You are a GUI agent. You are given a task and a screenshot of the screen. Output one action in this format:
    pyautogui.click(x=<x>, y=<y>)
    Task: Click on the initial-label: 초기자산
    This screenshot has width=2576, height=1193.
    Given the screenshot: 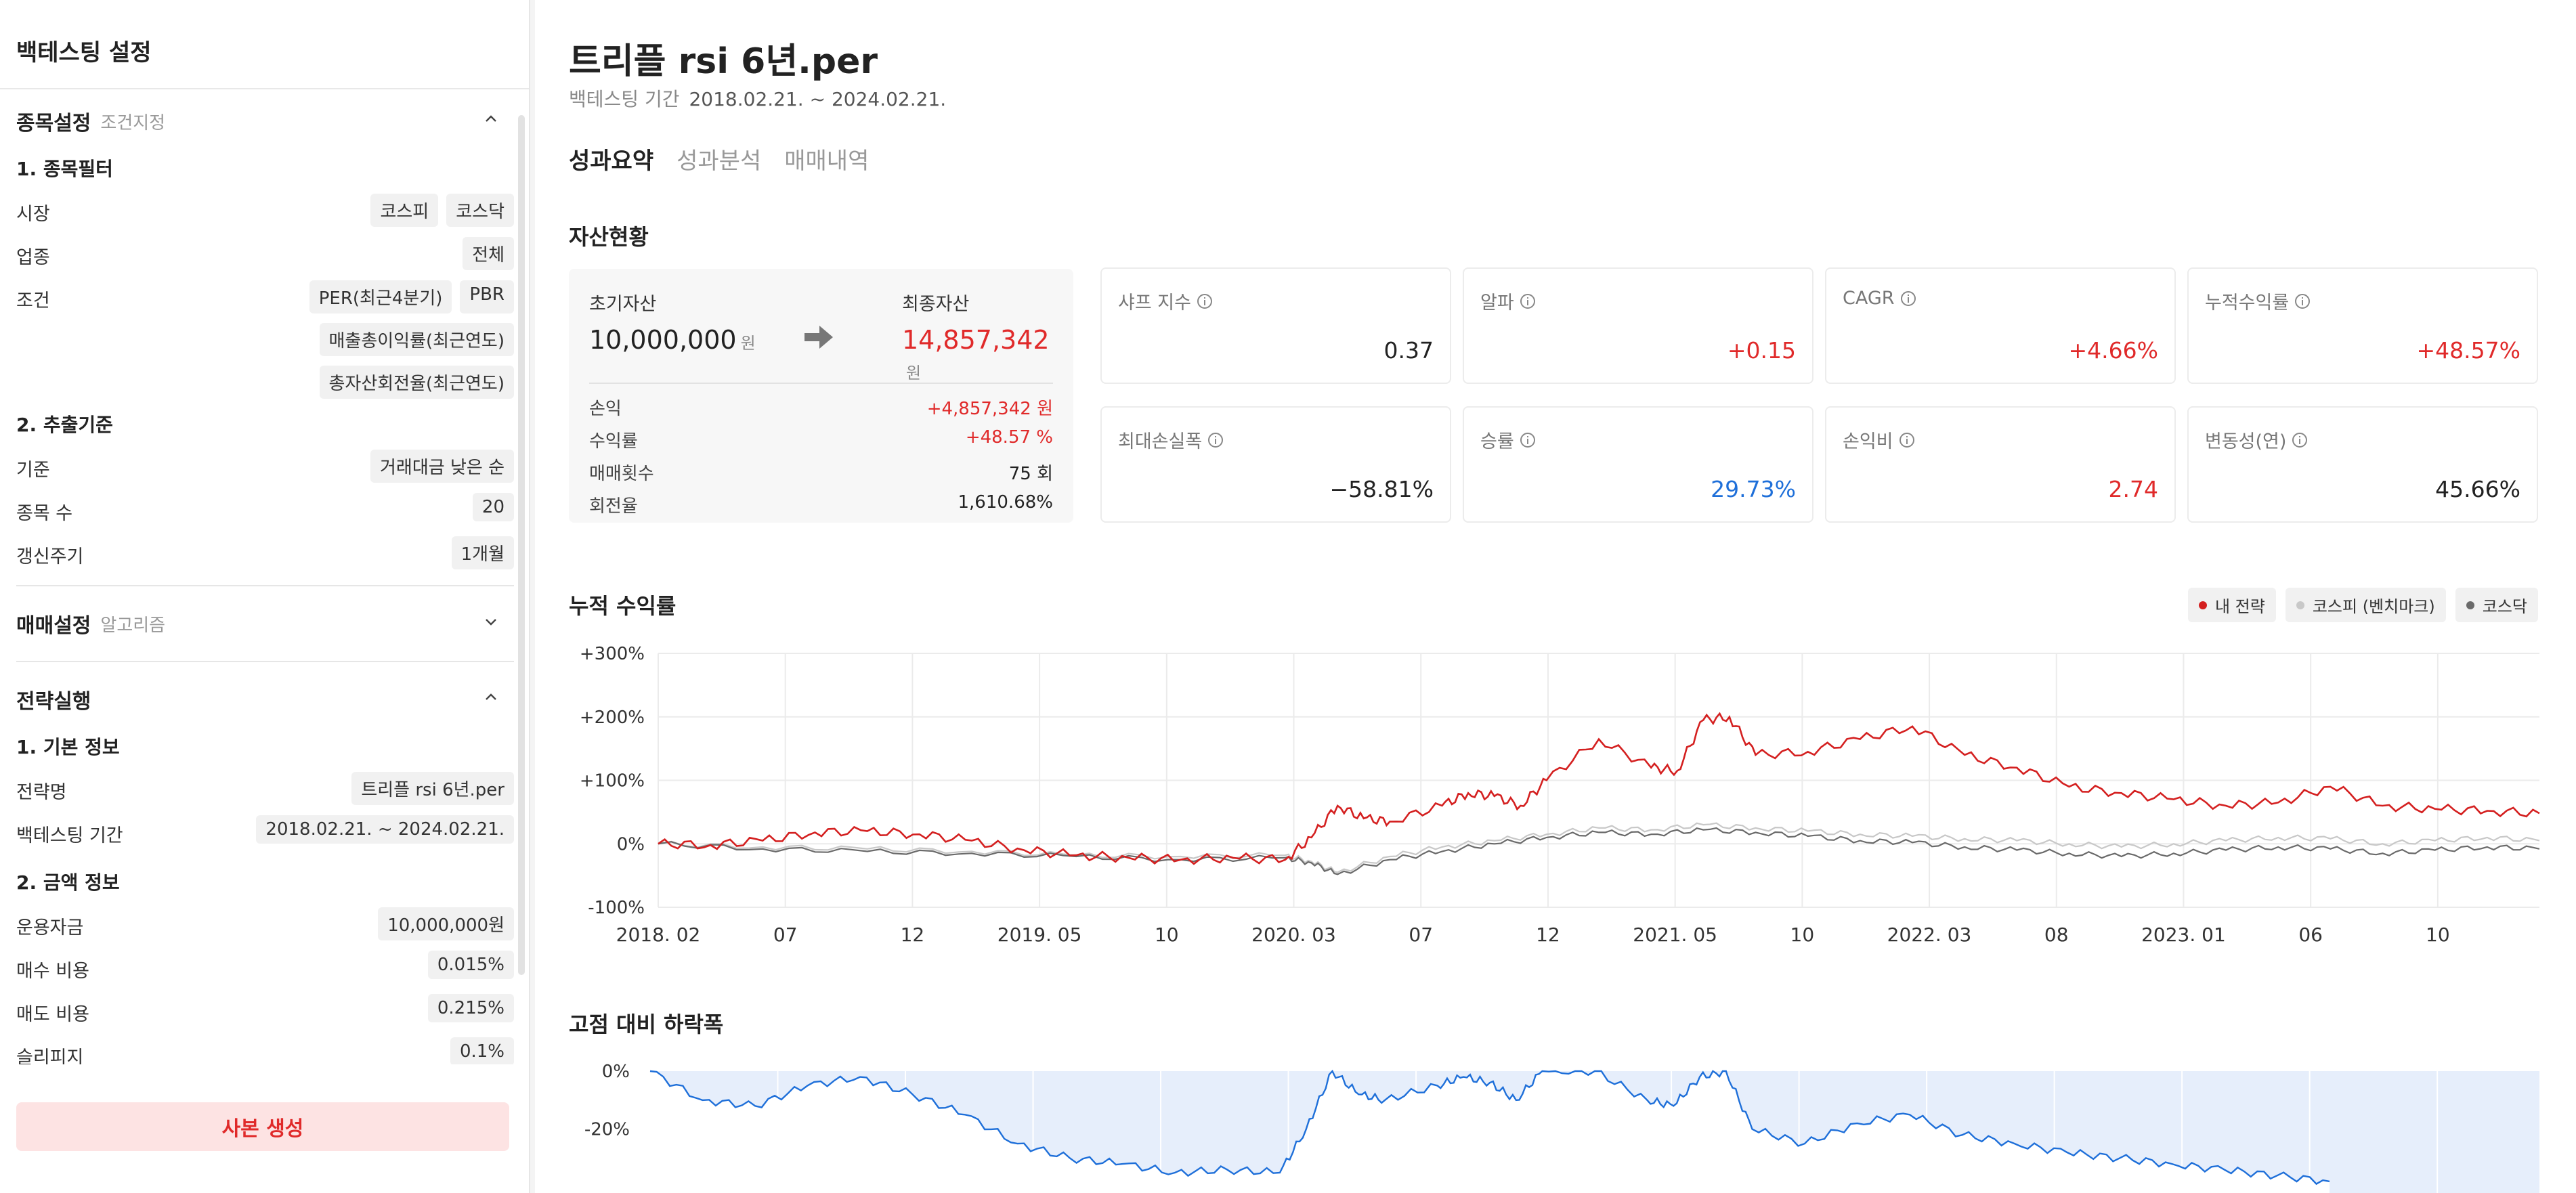 What is the action you would take?
    pyautogui.click(x=623, y=304)
    